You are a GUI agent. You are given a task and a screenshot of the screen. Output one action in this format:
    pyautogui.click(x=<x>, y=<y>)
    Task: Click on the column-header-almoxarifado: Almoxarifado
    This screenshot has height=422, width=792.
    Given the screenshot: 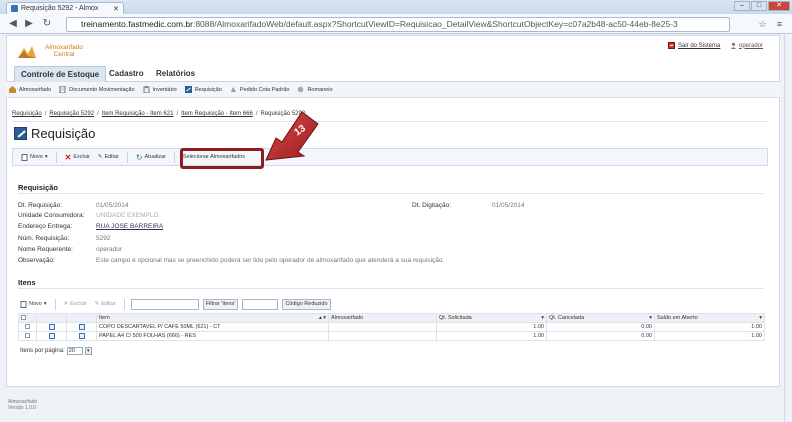 What is the action you would take?
    pyautogui.click(x=382, y=318)
    